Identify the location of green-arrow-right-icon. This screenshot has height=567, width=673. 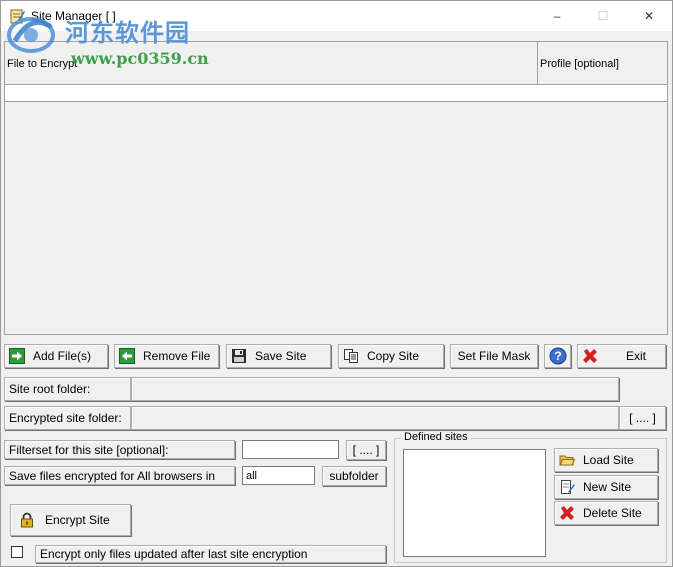
(17, 356).